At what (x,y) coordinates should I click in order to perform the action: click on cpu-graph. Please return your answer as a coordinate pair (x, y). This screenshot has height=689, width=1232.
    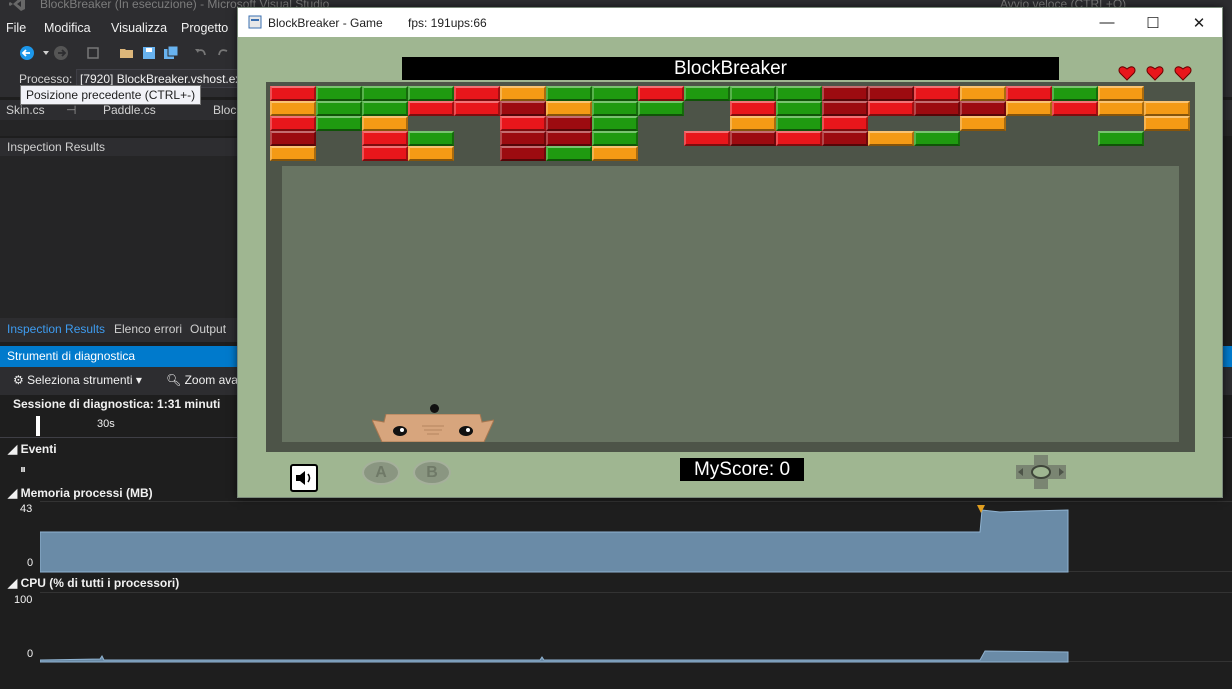
    Looking at the image, I should click on (554, 656).